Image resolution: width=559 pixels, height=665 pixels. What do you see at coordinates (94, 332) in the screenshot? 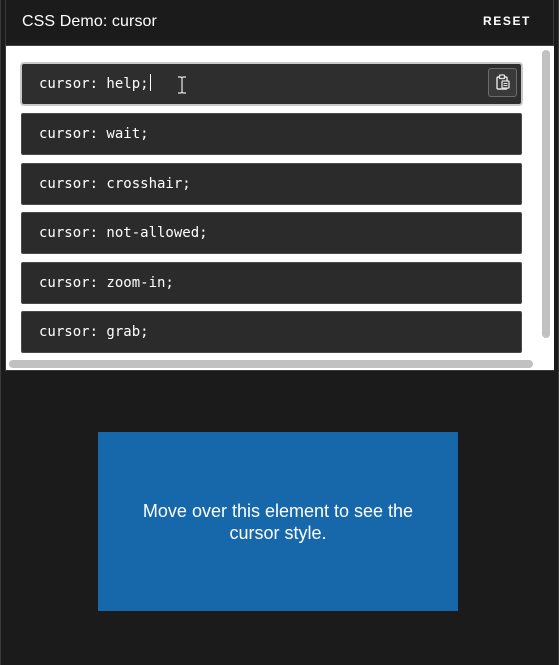
I see `choice-code: cursor: grab;` at bounding box center [94, 332].